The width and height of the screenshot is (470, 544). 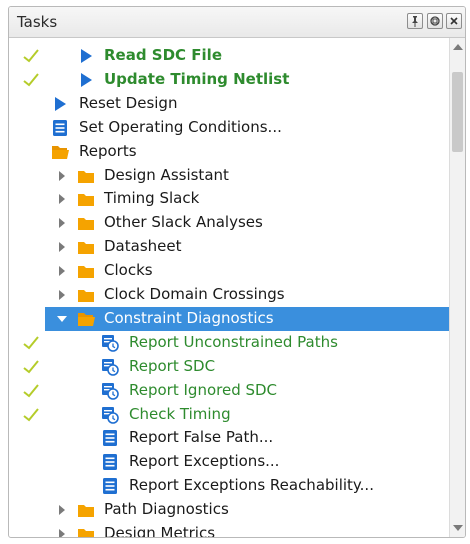 What do you see at coordinates (194, 294) in the screenshot?
I see `tree-item-label: Clock Domain Crossings` at bounding box center [194, 294].